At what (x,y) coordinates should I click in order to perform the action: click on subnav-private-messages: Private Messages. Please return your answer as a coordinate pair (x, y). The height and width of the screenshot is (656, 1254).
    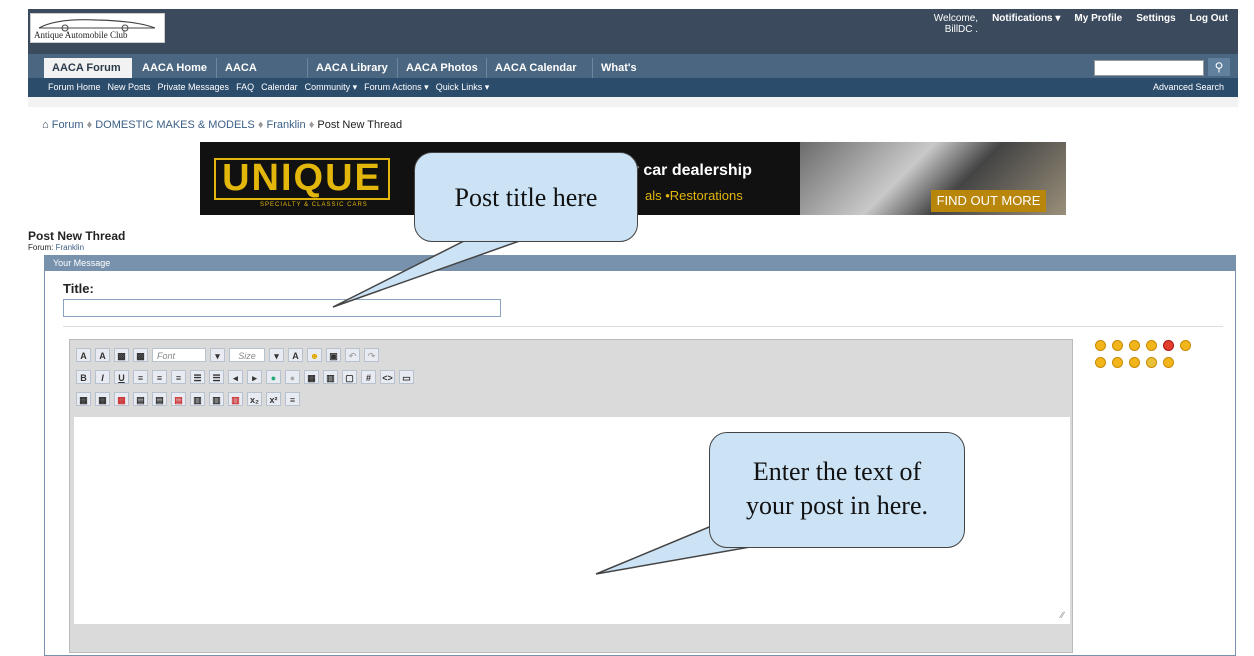
    Looking at the image, I should click on (194, 87).